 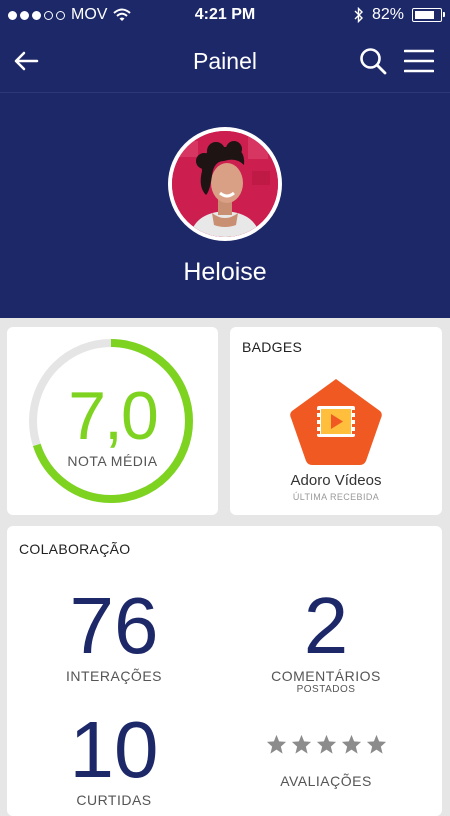 What do you see at coordinates (336, 480) in the screenshot?
I see `badge-name: Adoro Vídeos` at bounding box center [336, 480].